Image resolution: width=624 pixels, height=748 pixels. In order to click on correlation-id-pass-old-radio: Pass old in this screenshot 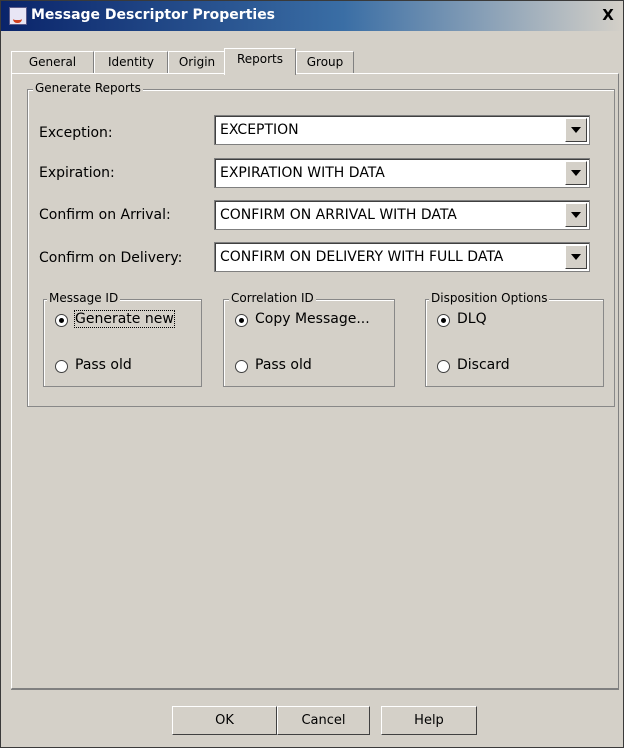, I will do `click(312, 367)`.